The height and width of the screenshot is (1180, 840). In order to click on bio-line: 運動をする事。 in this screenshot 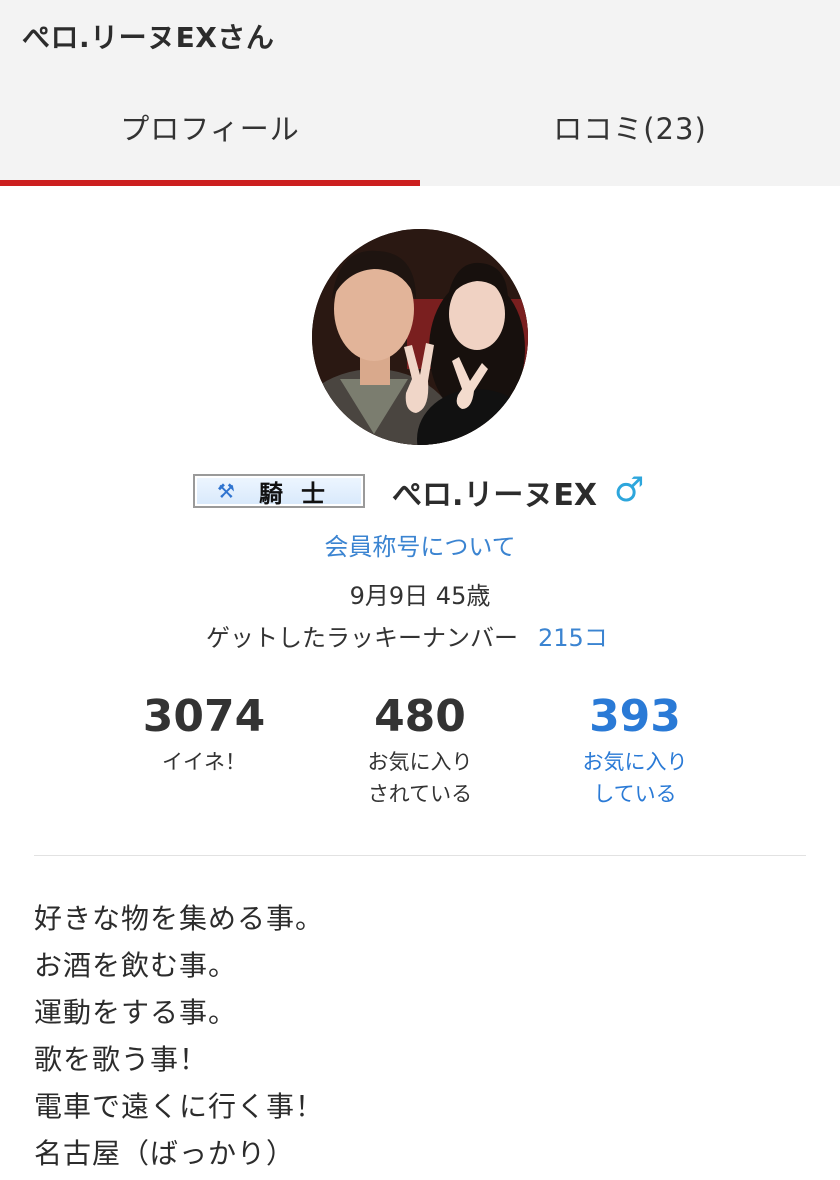, I will do `click(136, 1012)`.